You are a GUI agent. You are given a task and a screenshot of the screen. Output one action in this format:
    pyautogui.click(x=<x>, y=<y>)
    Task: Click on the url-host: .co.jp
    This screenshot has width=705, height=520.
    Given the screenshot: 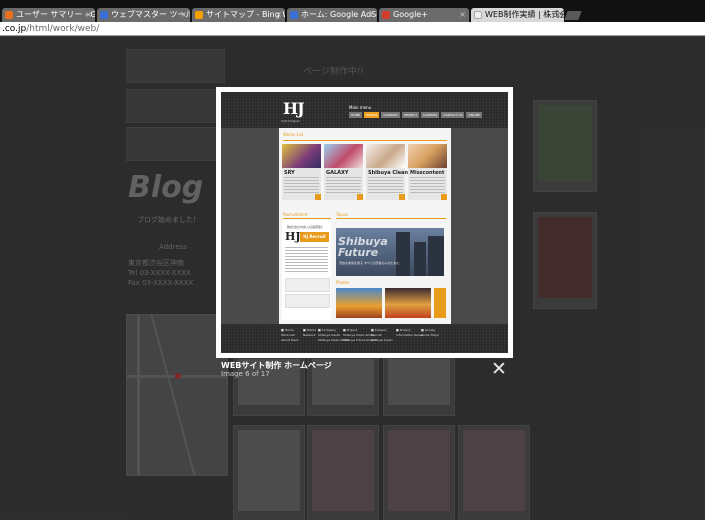 What is the action you would take?
    pyautogui.click(x=14, y=29)
    